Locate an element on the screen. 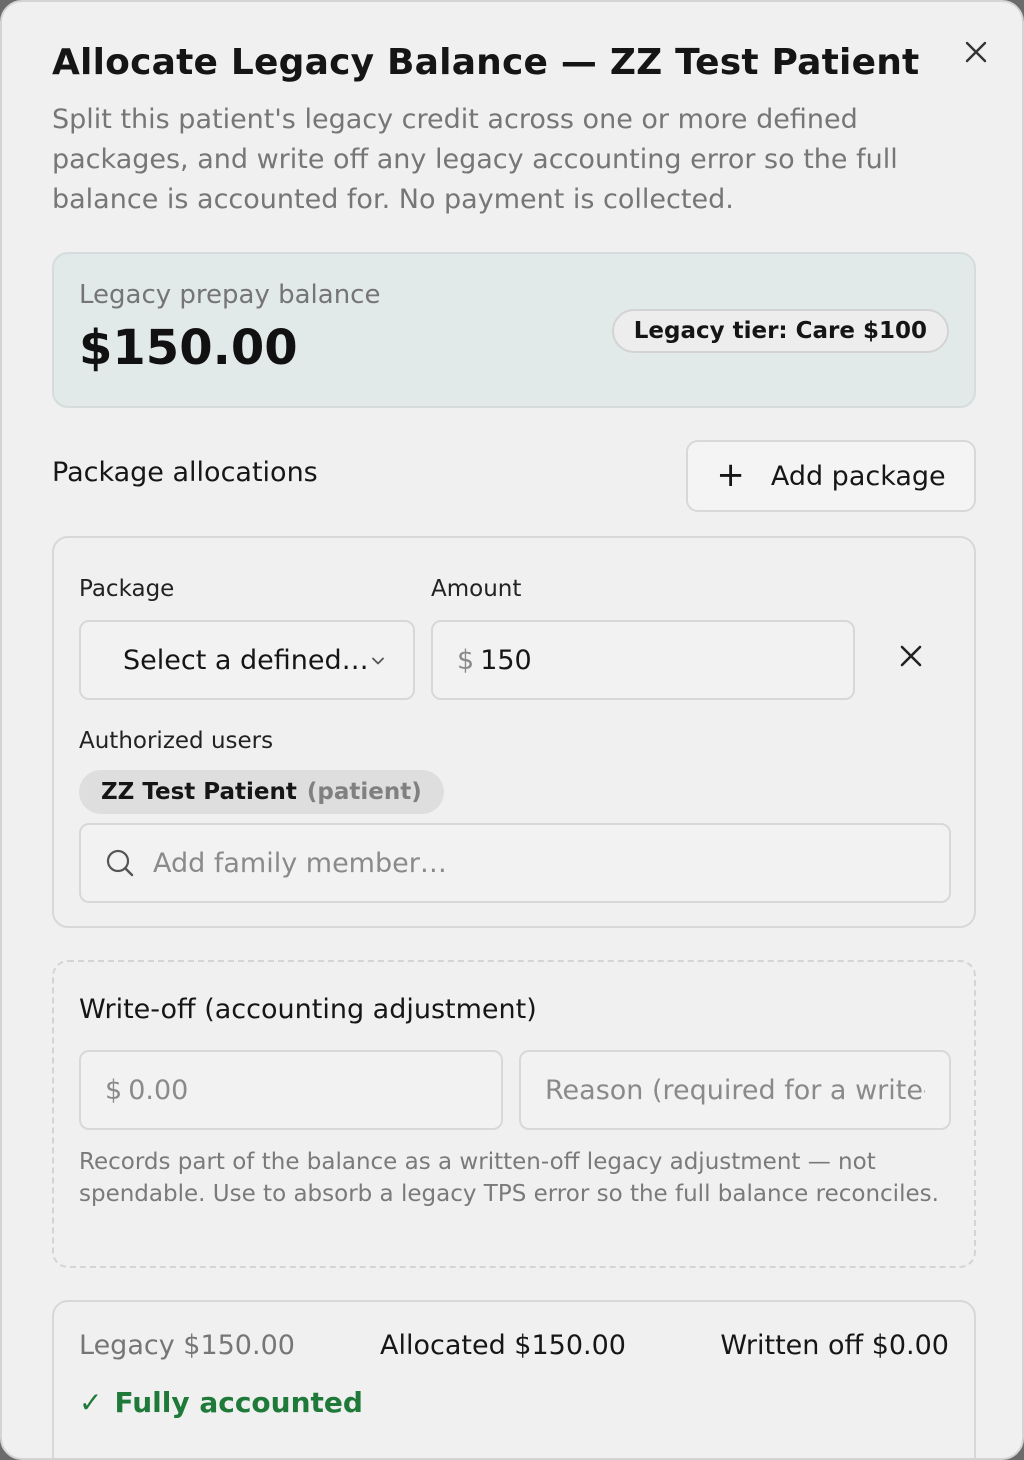  search-icon is located at coordinates (120, 863).